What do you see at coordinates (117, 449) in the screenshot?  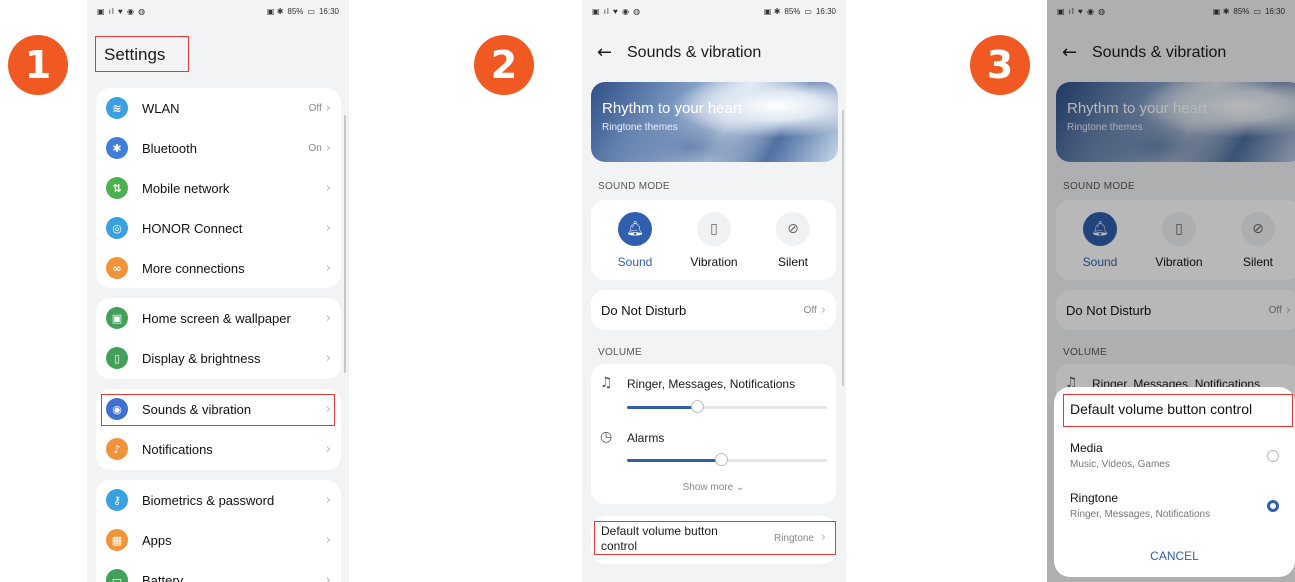 I see `bell-icon: ♪` at bounding box center [117, 449].